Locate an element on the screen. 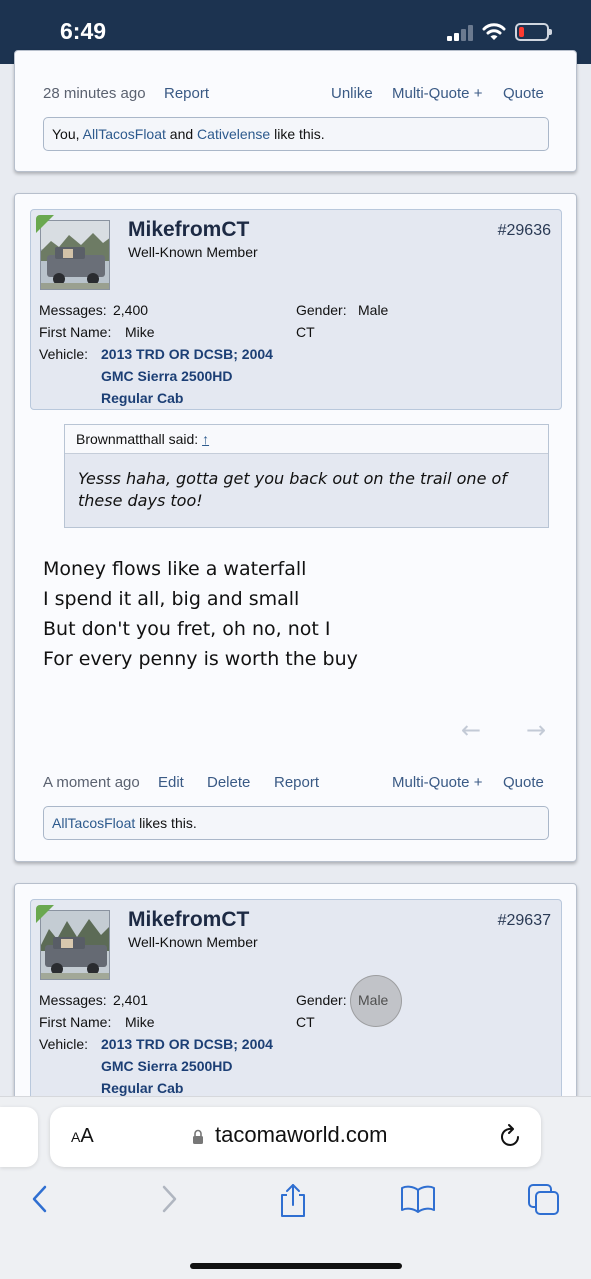 Image resolution: width=591 pixels, height=1279 pixels. likes-suffix: like this. is located at coordinates (297, 134).